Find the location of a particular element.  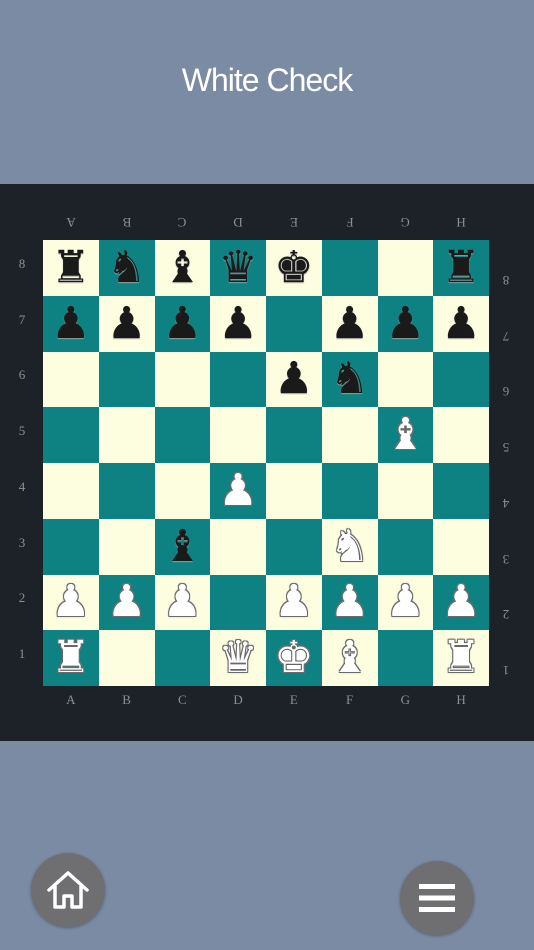

white-king-icon: ♚ is located at coordinates (293, 658).